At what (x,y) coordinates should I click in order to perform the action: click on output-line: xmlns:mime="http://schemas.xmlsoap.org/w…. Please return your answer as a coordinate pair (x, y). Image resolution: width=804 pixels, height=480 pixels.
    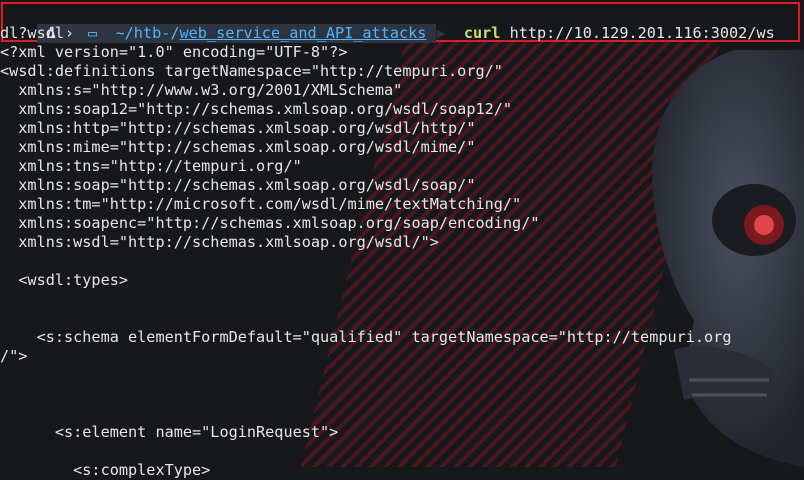
    Looking at the image, I should click on (238, 147).